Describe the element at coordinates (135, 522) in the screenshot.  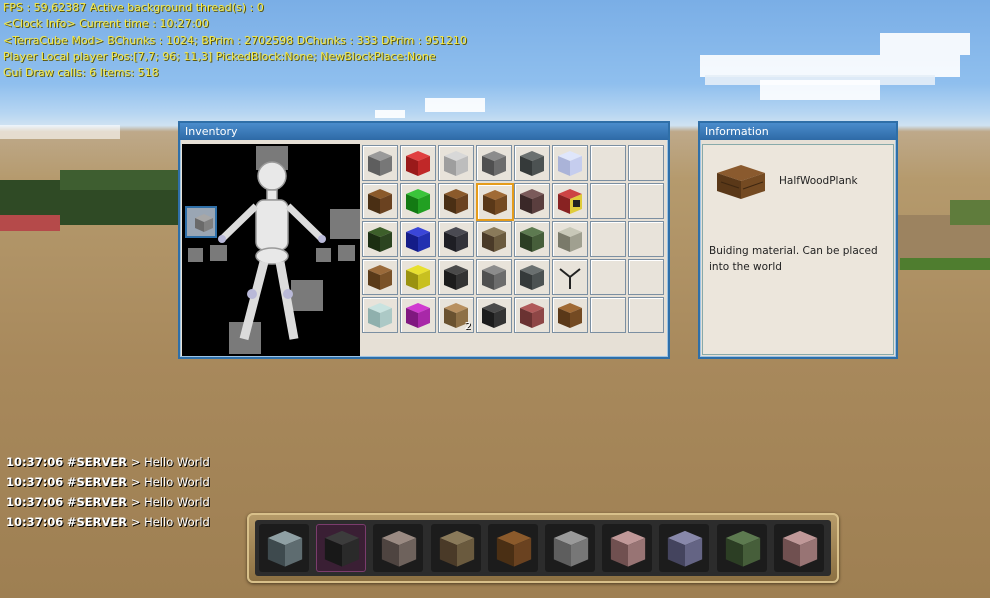
I see `chat-arrow: >` at that location.